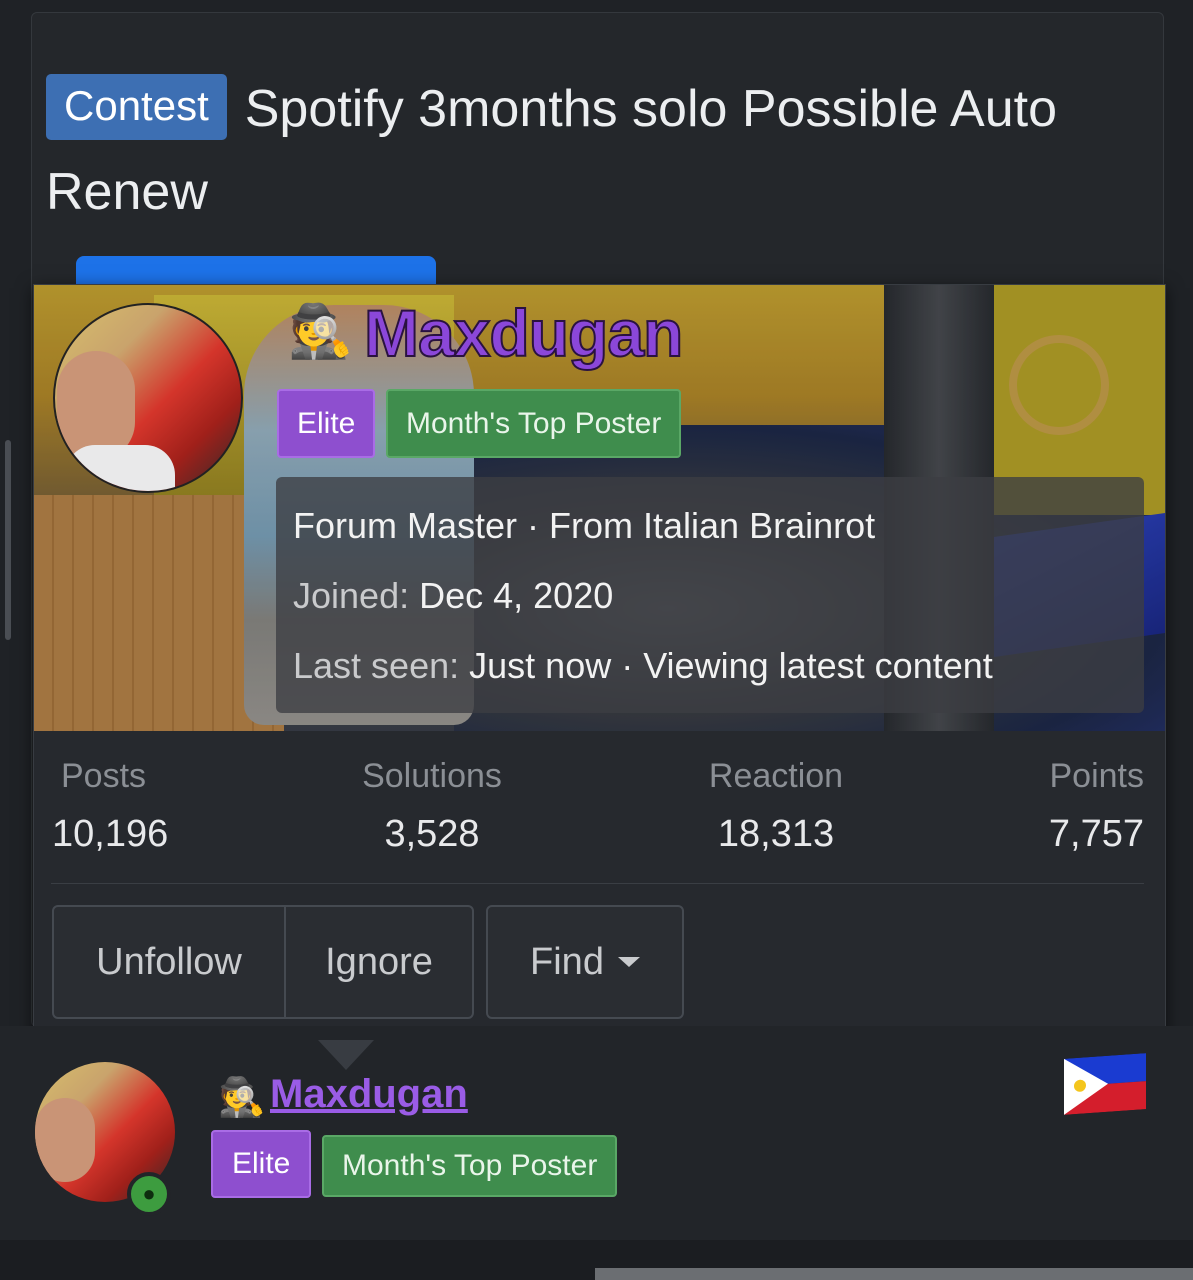 The image size is (1193, 1280). I want to click on divider, so click(597, 883).